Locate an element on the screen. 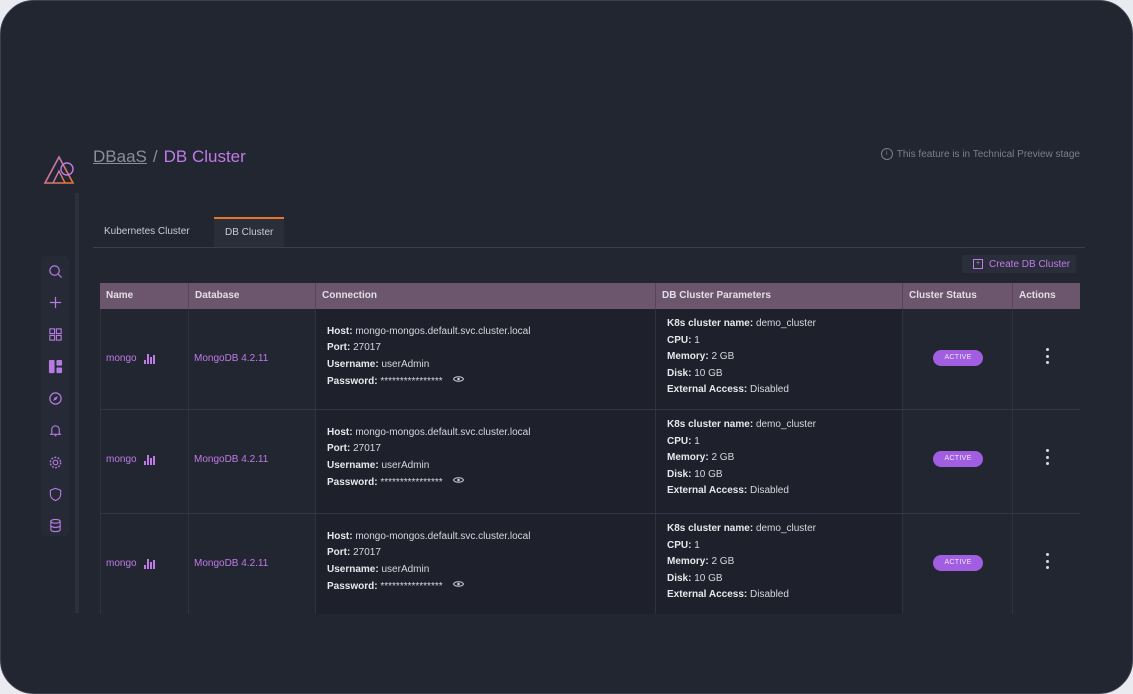 This screenshot has width=1133, height=694. column-header-status: Cluster Status is located at coordinates (957, 296).